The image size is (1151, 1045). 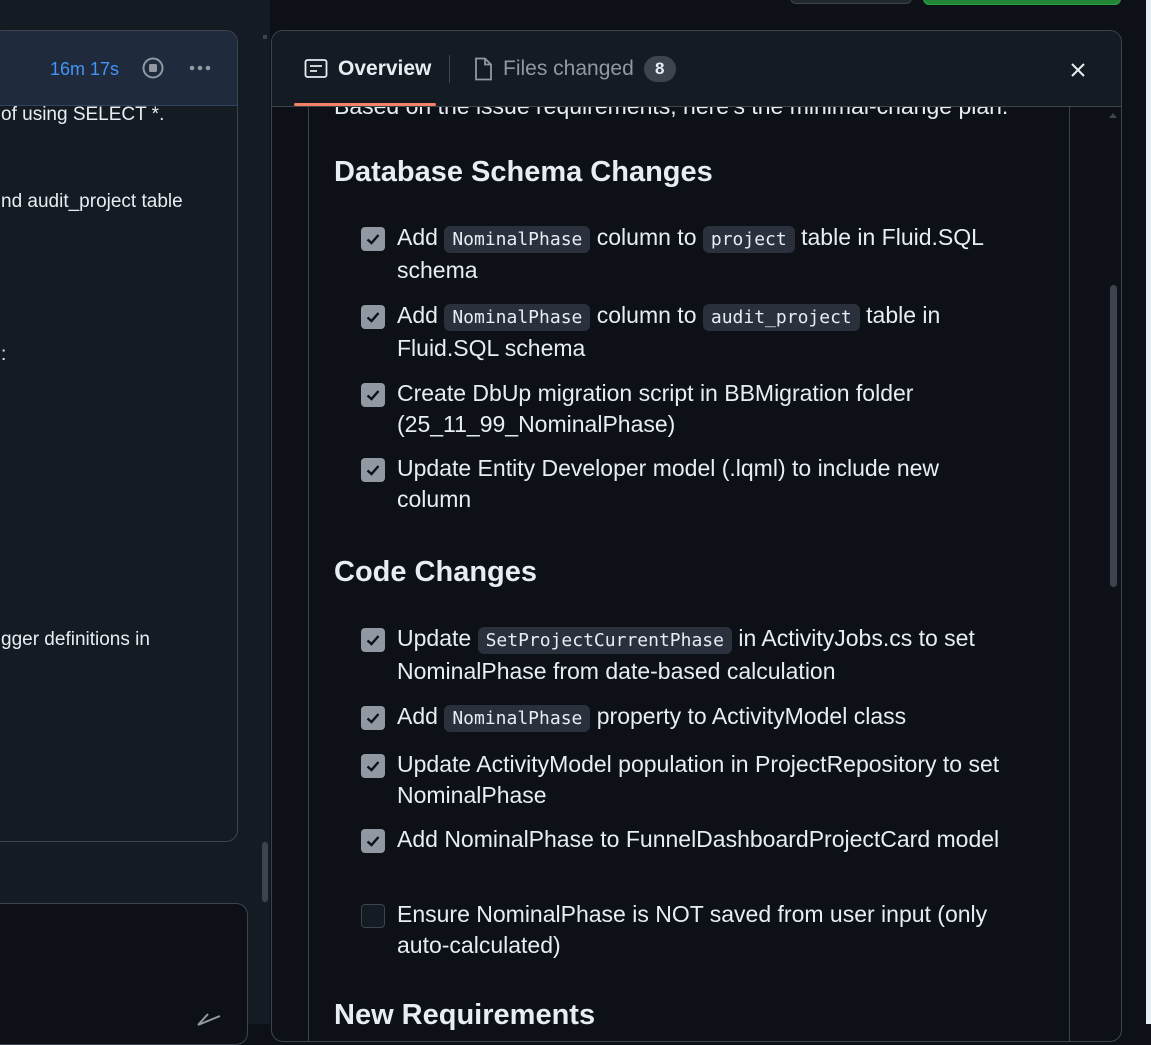 I want to click on scrollbar-thumb, so click(x=1113, y=436).